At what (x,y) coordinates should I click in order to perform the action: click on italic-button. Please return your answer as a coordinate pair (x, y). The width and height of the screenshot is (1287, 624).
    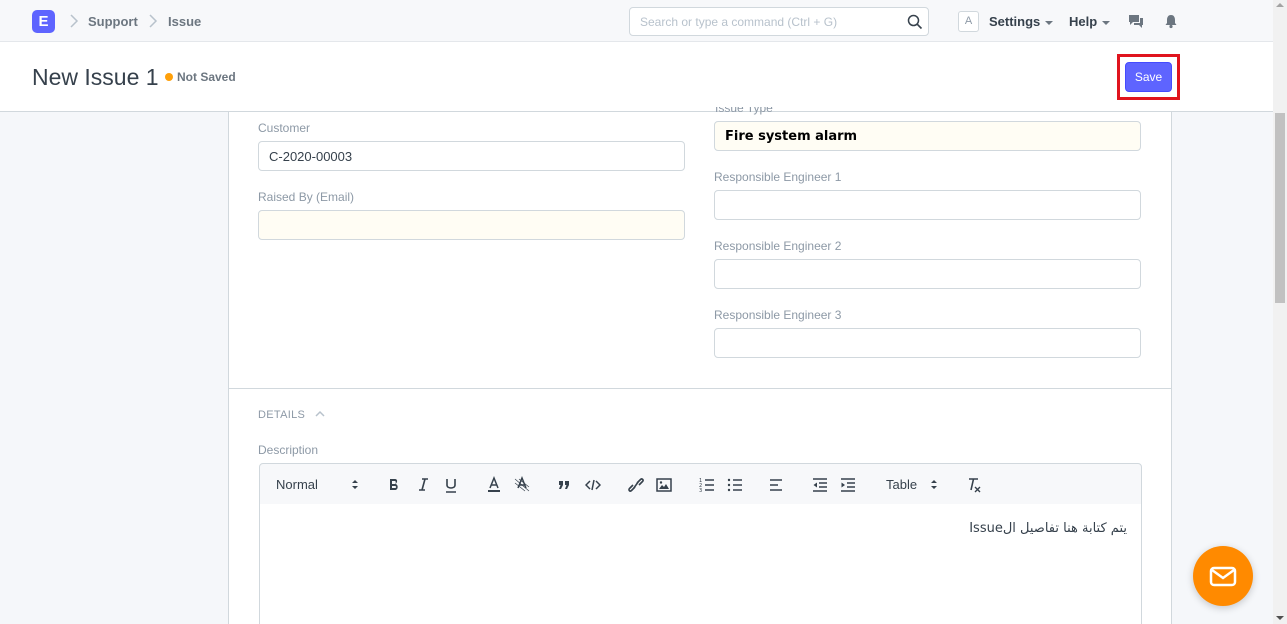
    Looking at the image, I should click on (423, 485).